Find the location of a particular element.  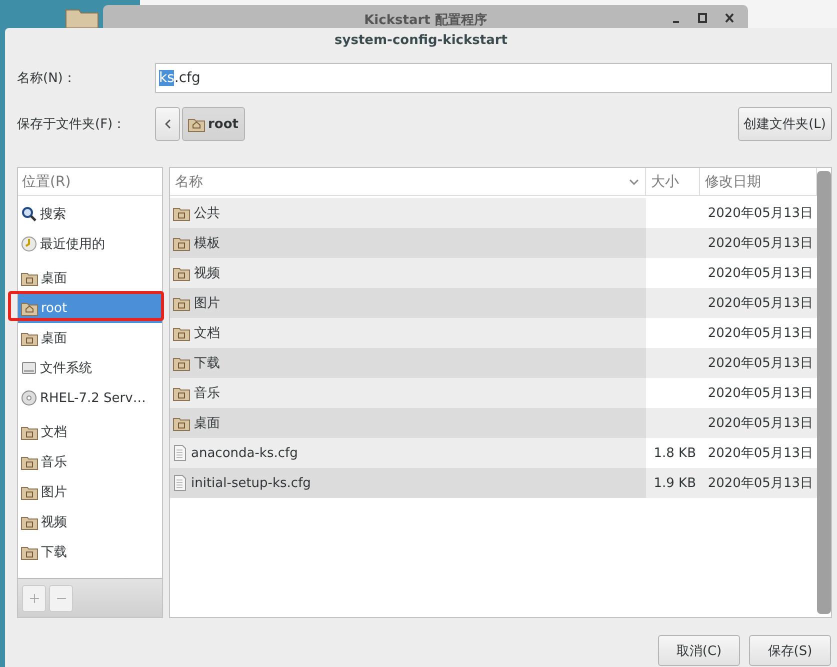

sidebar-item: 搜索 is located at coordinates (90, 214).